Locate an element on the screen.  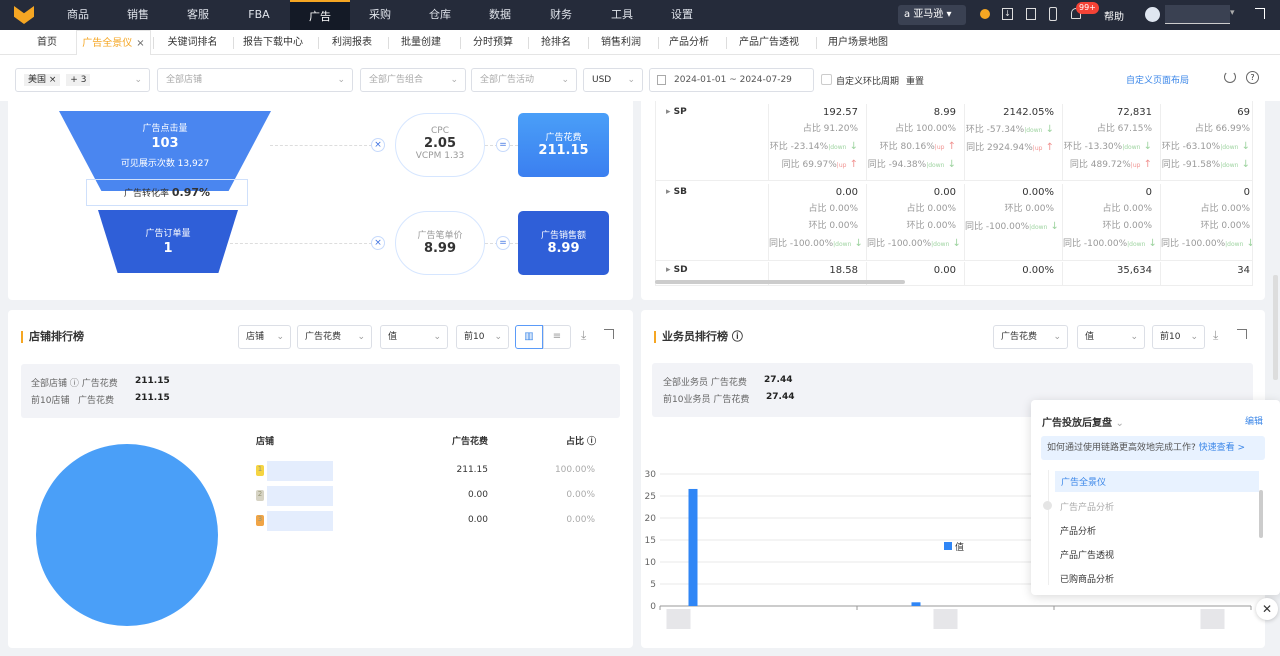
refresh-icon is located at coordinates (1230, 77).